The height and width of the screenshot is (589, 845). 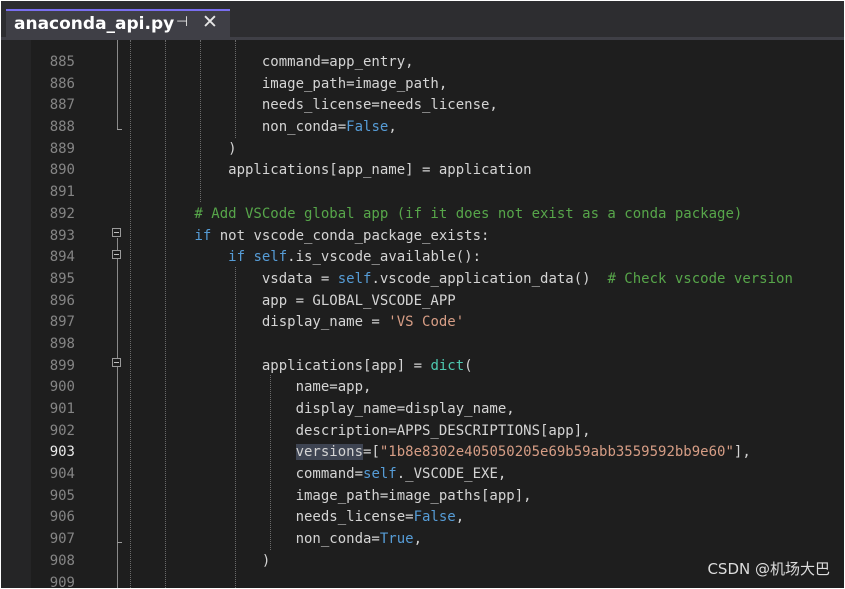 I want to click on line-number: 887, so click(x=62, y=105).